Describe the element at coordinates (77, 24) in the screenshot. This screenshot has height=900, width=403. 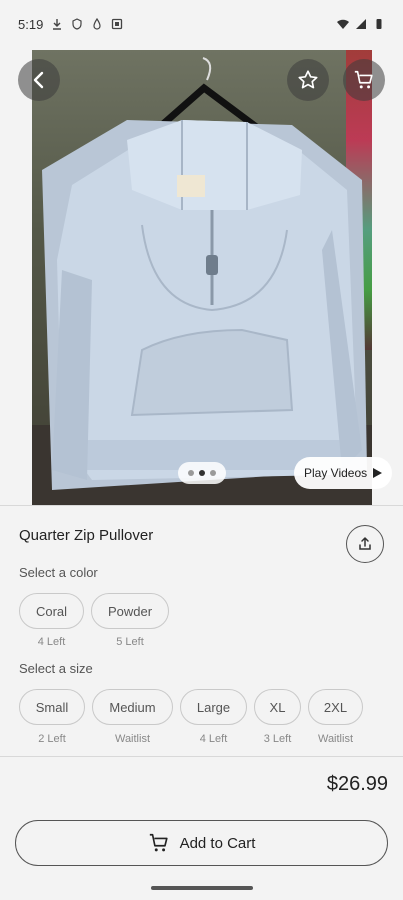
I see `shield-icon` at that location.